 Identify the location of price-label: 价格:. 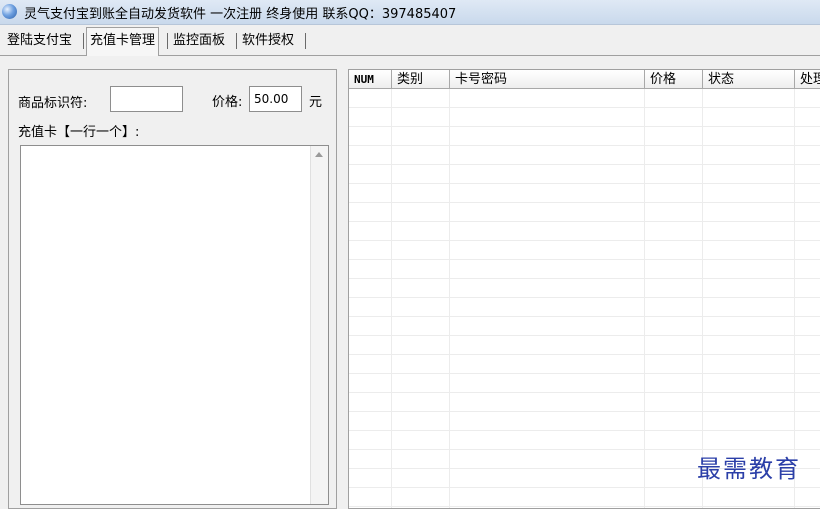
(227, 102).